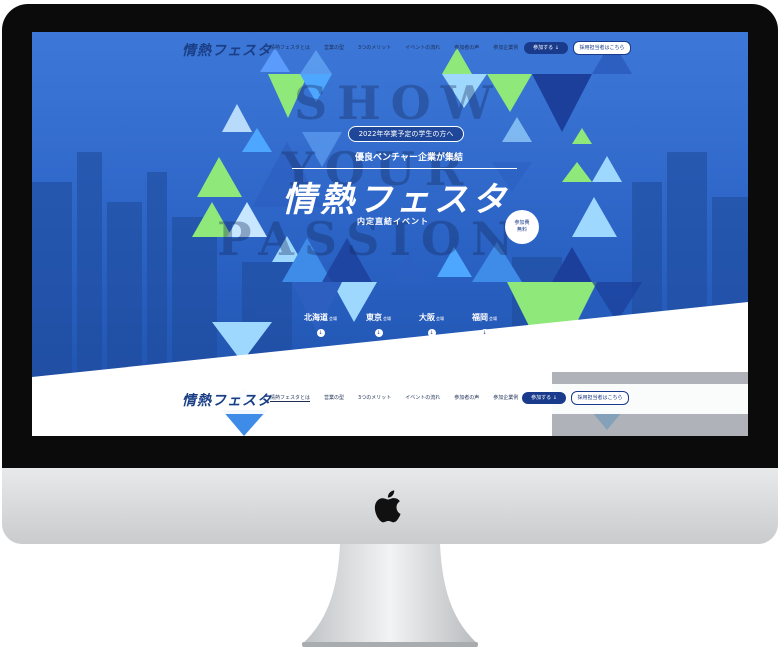  What do you see at coordinates (378, 324) in the screenshot?
I see `venue-tokyo: 東京会場 ↓` at bounding box center [378, 324].